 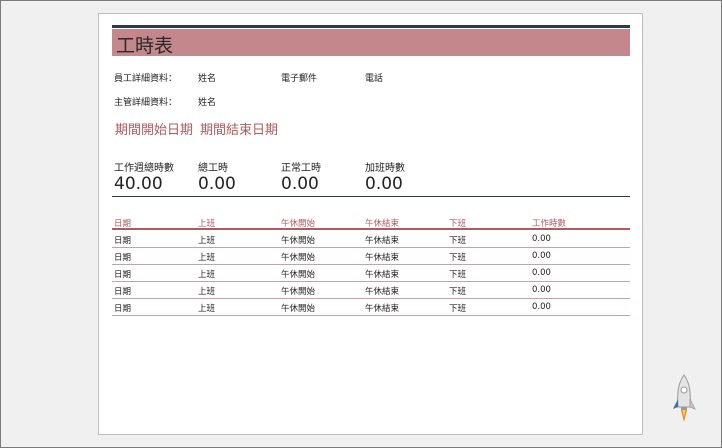 I want to click on overtime-hours-label: 加班時數, so click(x=385, y=168).